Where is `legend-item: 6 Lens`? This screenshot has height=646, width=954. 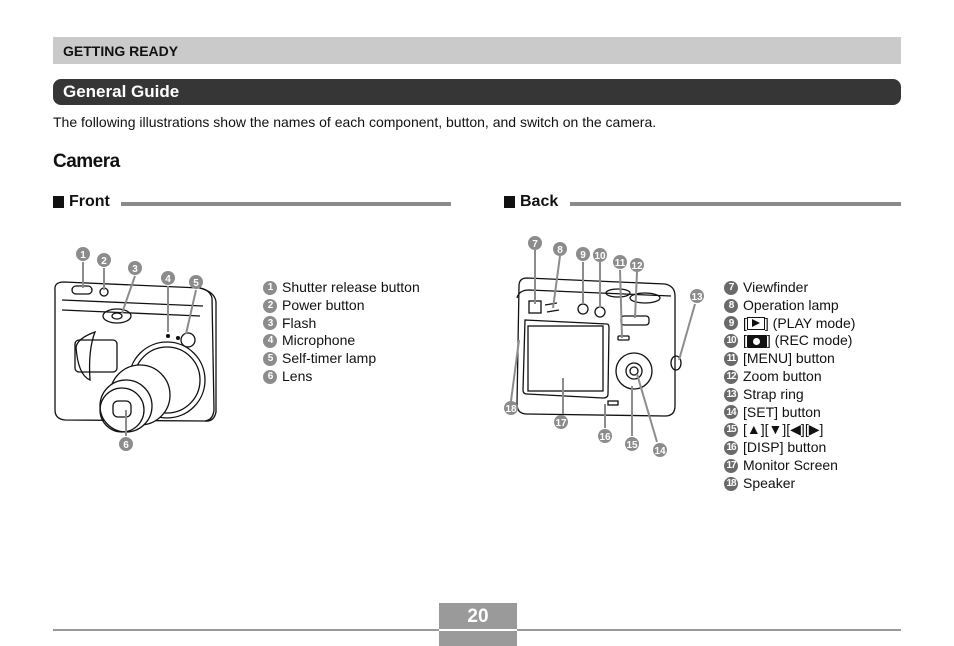 legend-item: 6 Lens is located at coordinates (341, 377).